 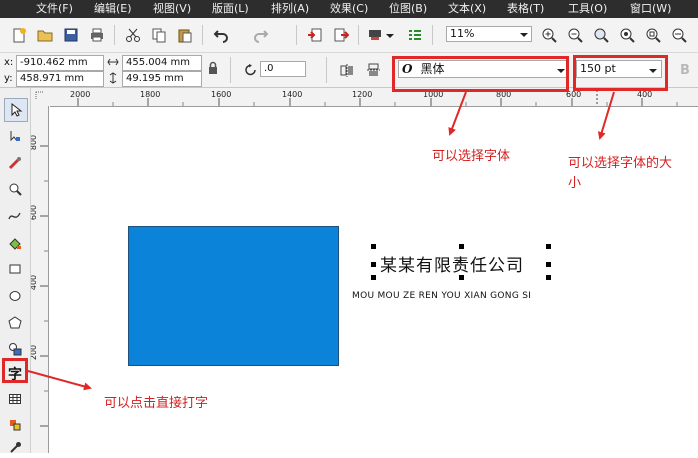 I want to click on annotation-font-size-line2: 小, so click(x=575, y=183).